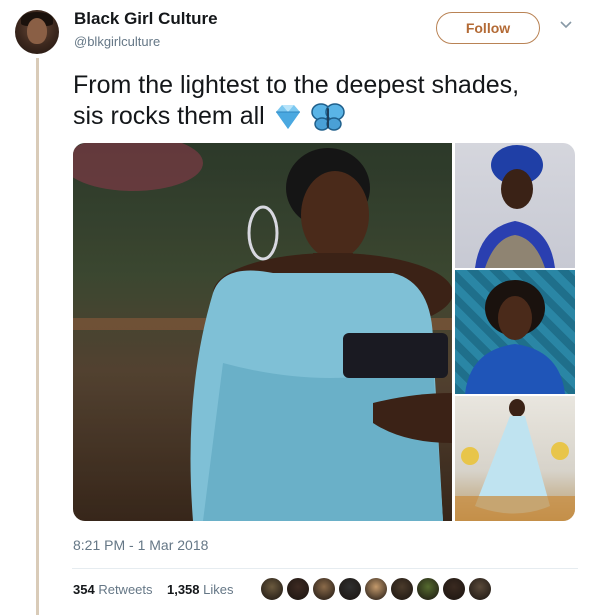  Describe the element at coordinates (296, 85) in the screenshot. I see `tweet-text-line1: From the lightest to the deepest shades,` at that location.